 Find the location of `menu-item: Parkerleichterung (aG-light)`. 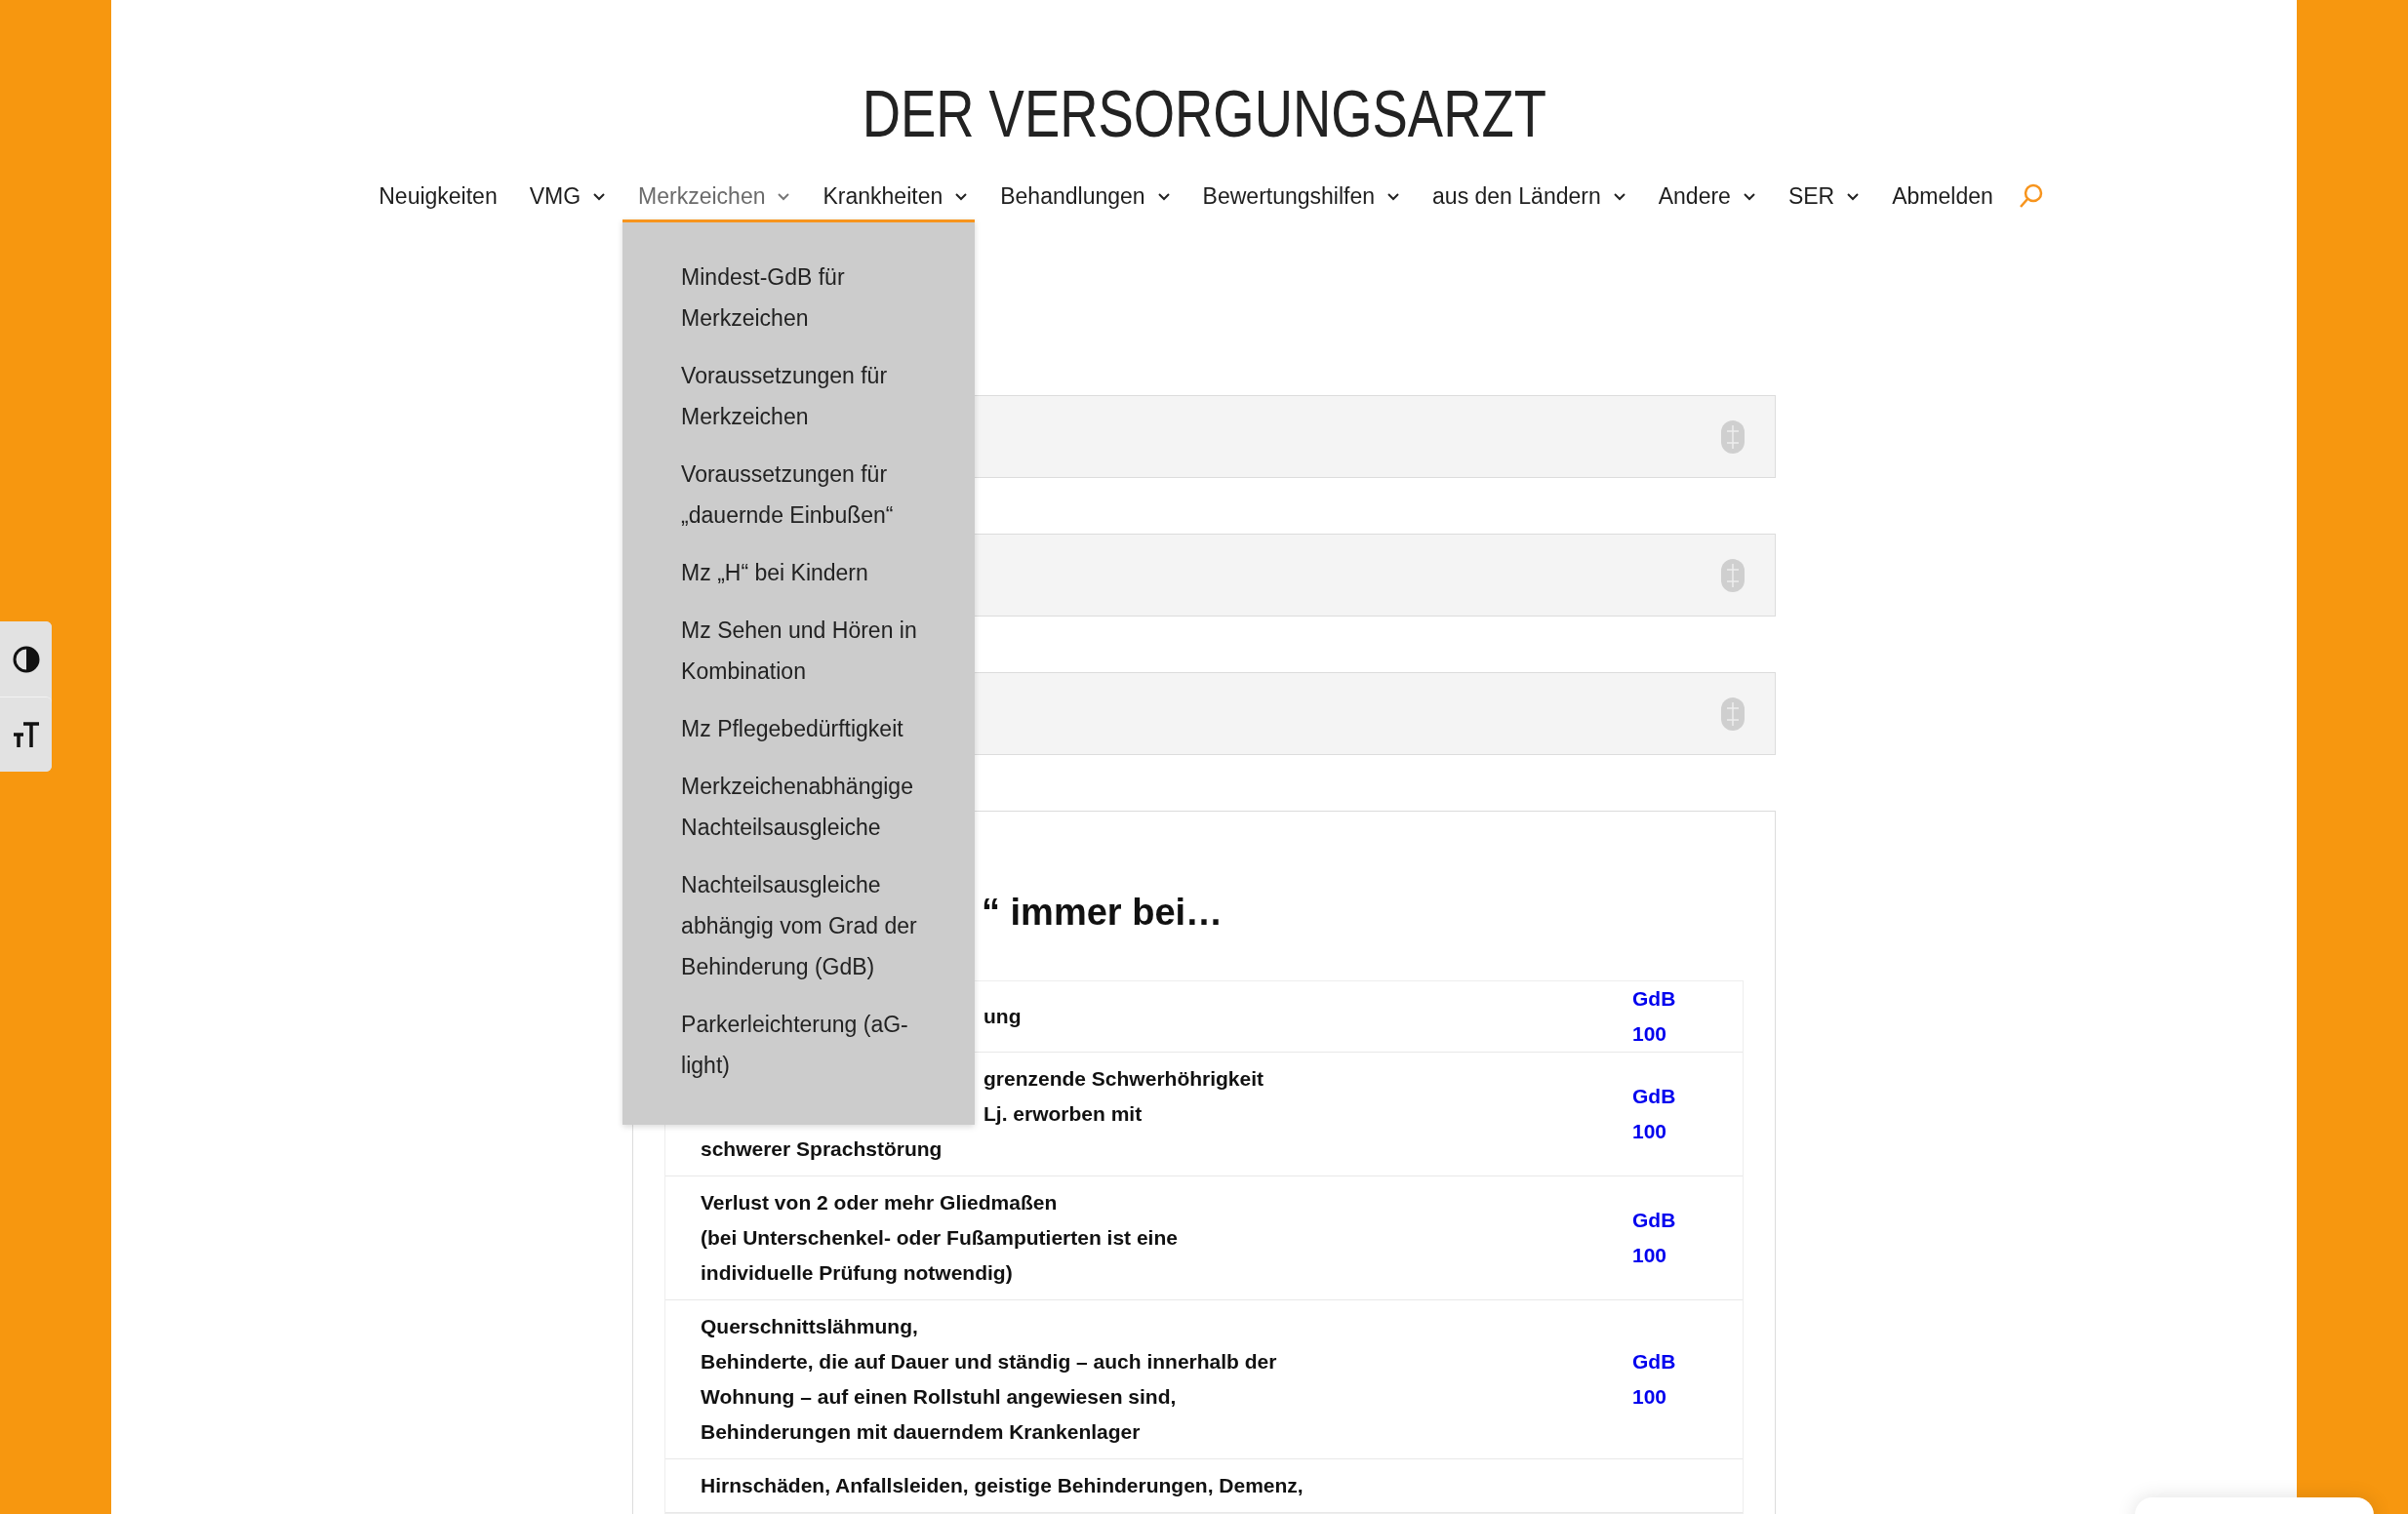

menu-item: Parkerleichterung (aG-light) is located at coordinates (799, 1044).